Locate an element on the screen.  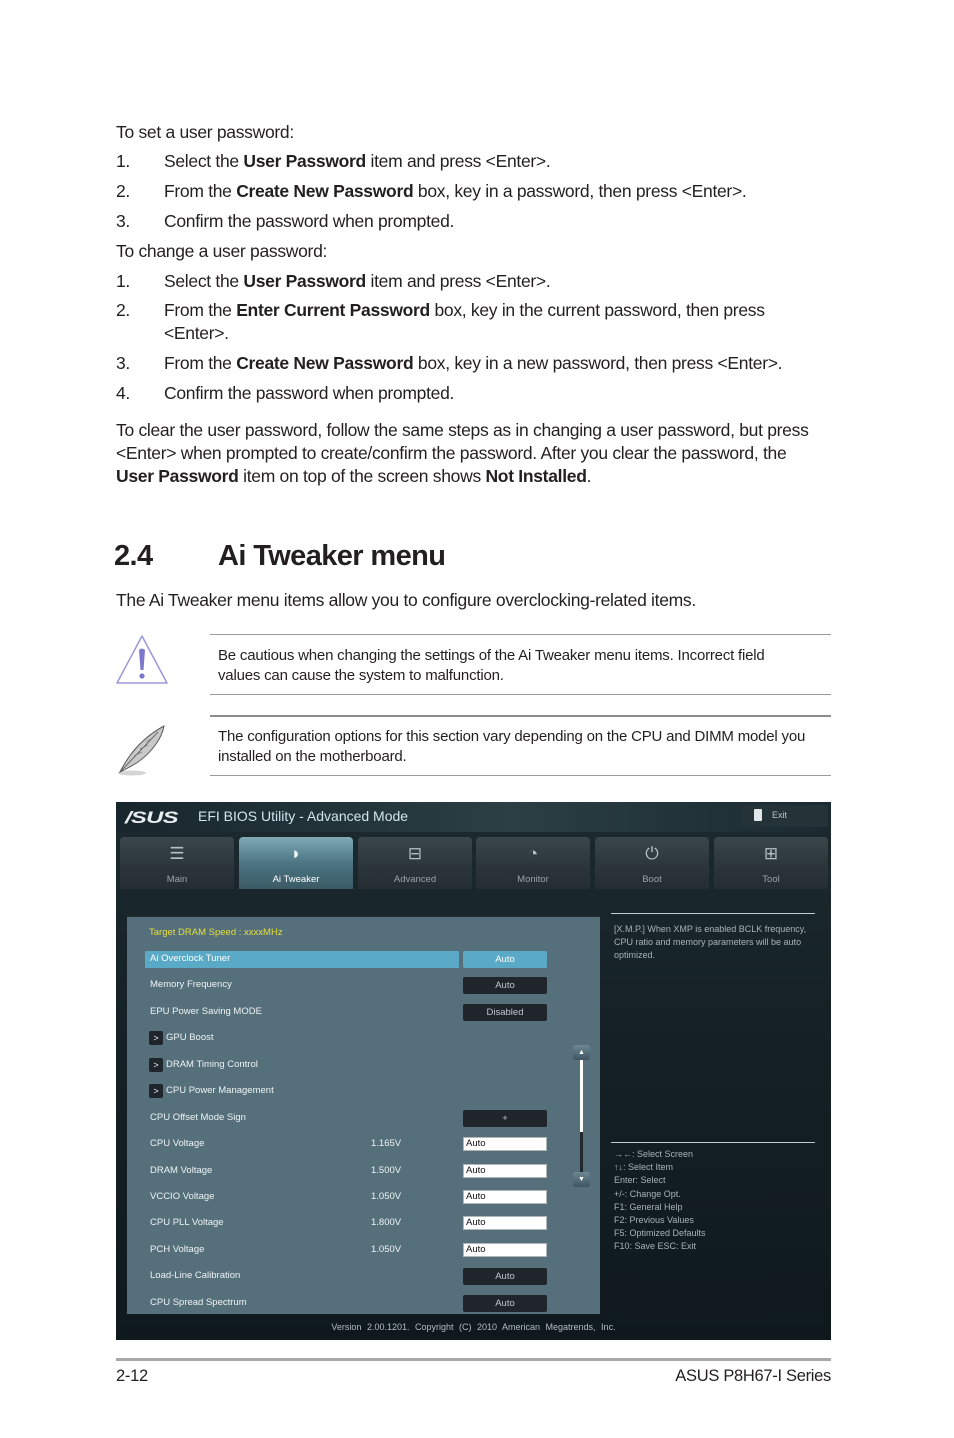
bios-title: EFI BIOS Utility - Advanced Mode is located at coordinates (303, 816).